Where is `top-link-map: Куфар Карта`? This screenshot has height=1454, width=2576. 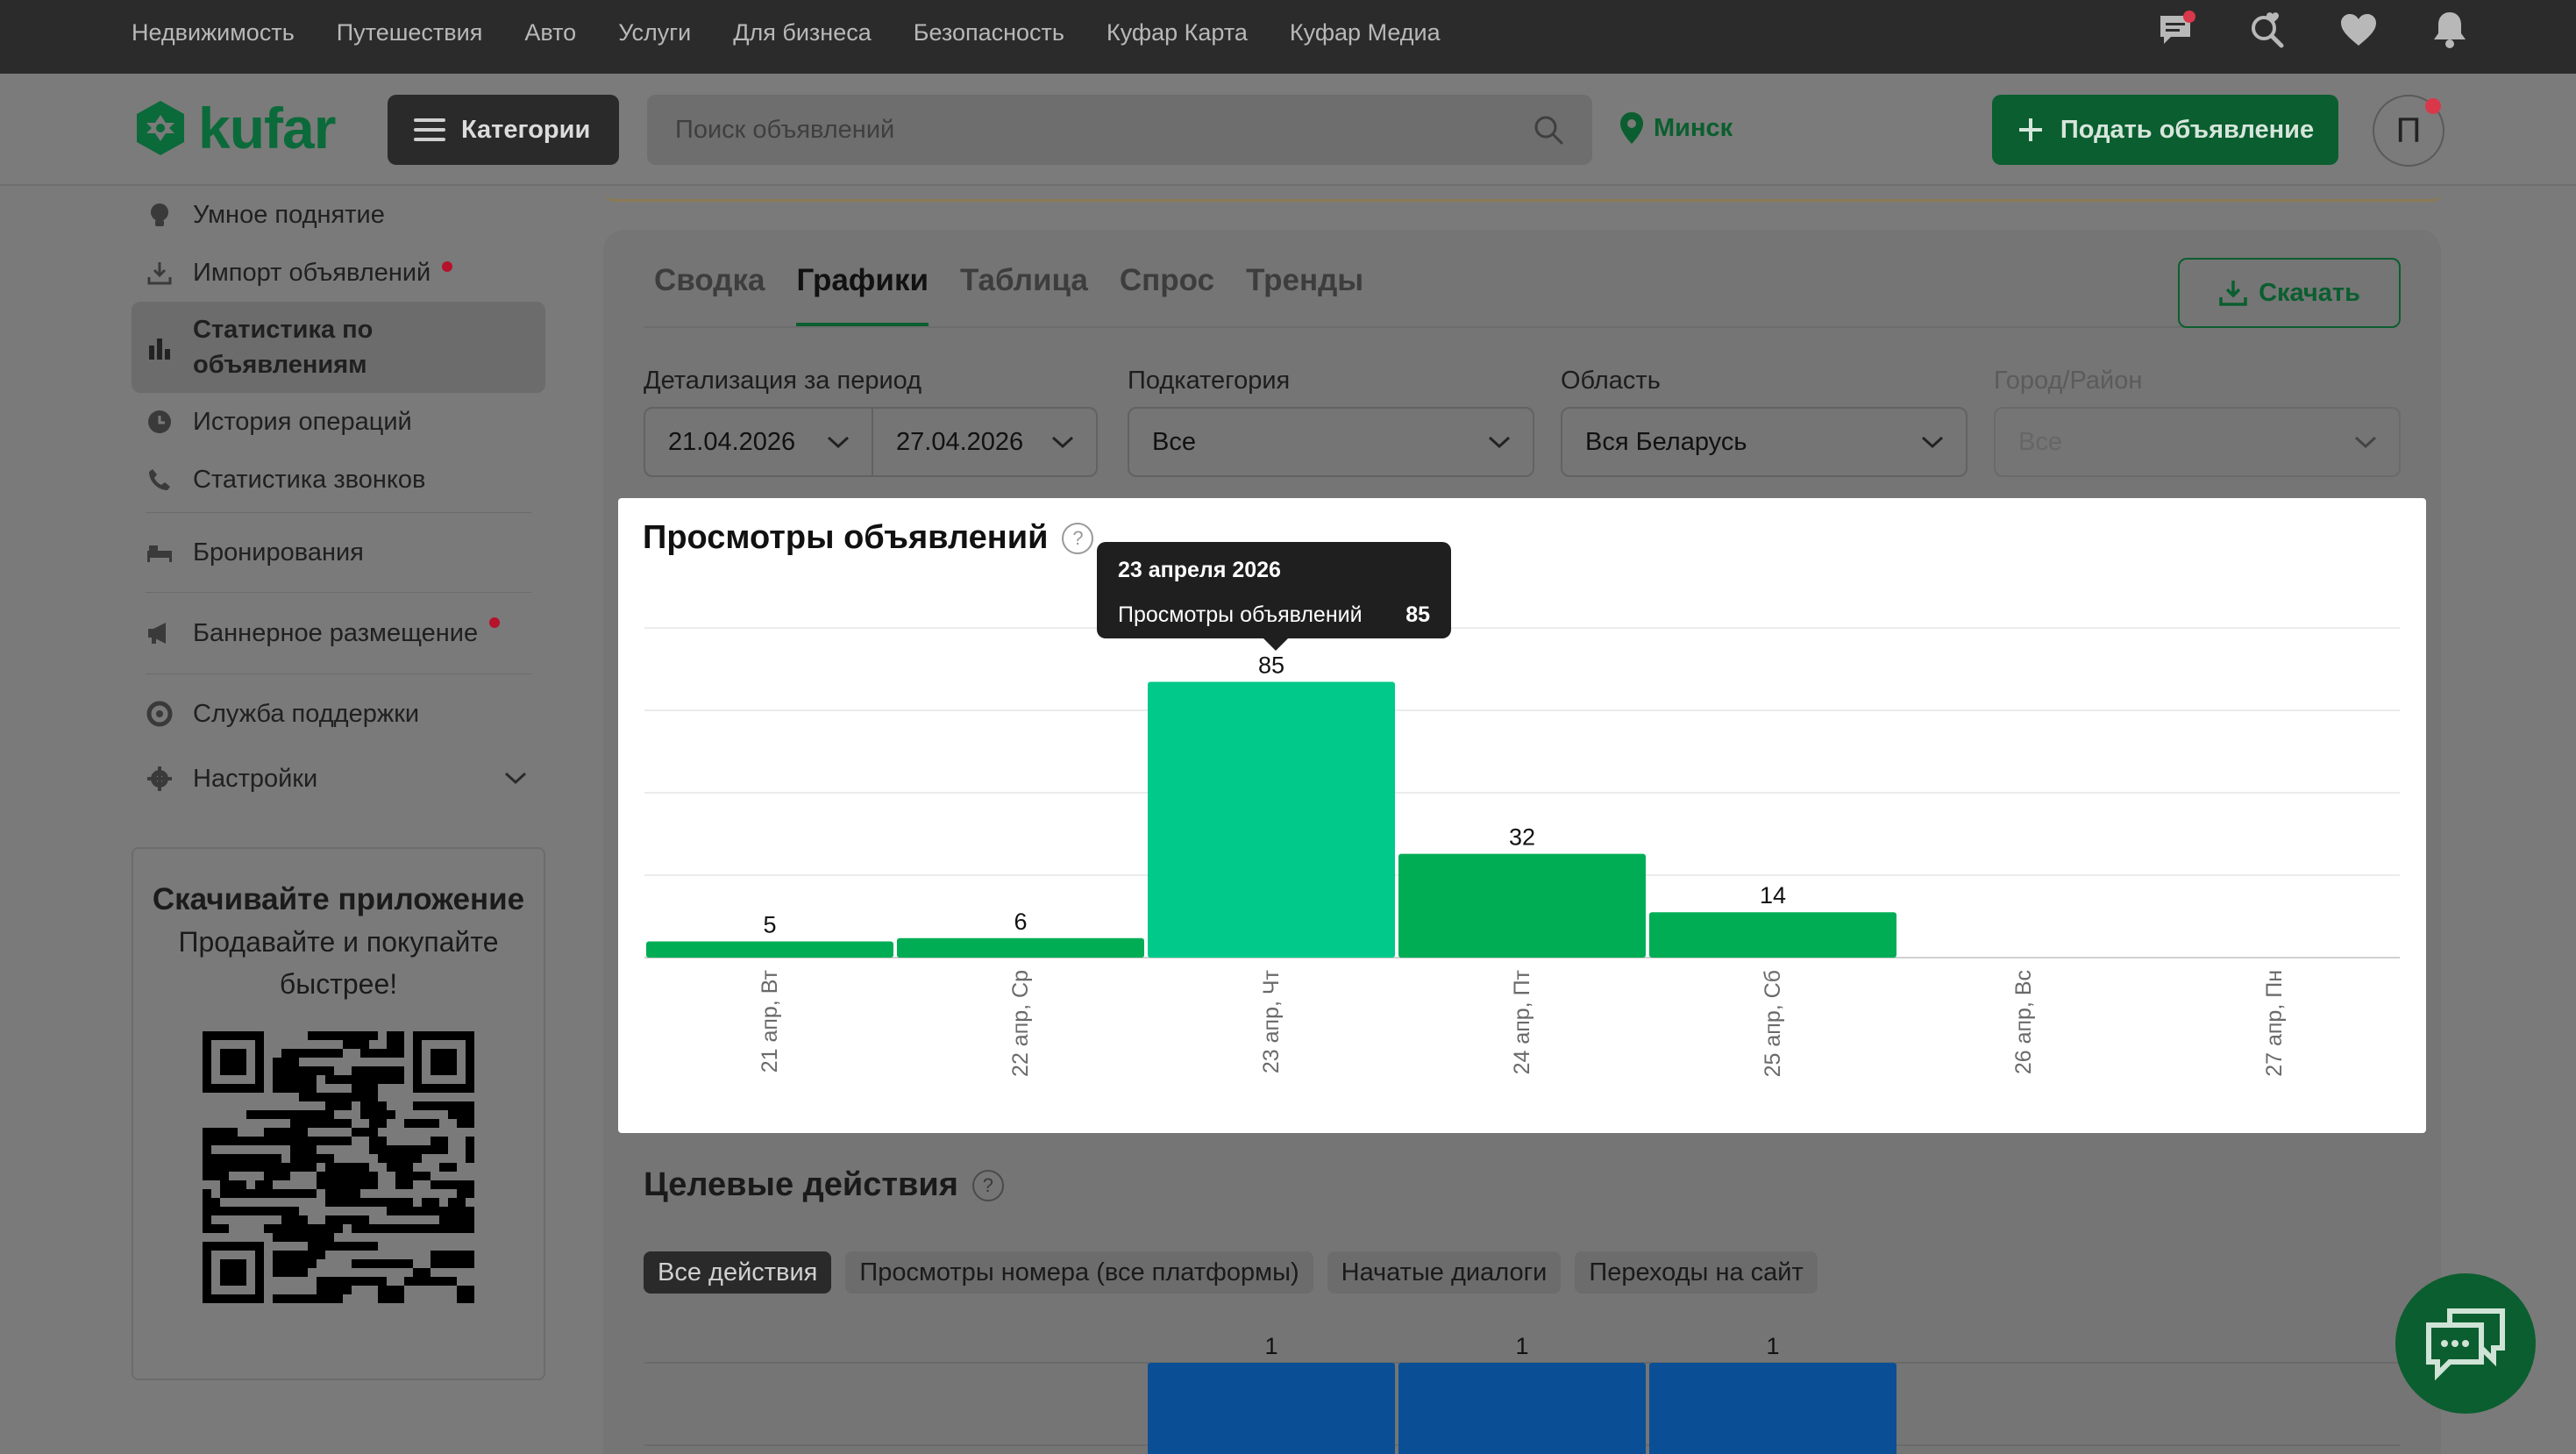 top-link-map: Куфар Карта is located at coordinates (1177, 33).